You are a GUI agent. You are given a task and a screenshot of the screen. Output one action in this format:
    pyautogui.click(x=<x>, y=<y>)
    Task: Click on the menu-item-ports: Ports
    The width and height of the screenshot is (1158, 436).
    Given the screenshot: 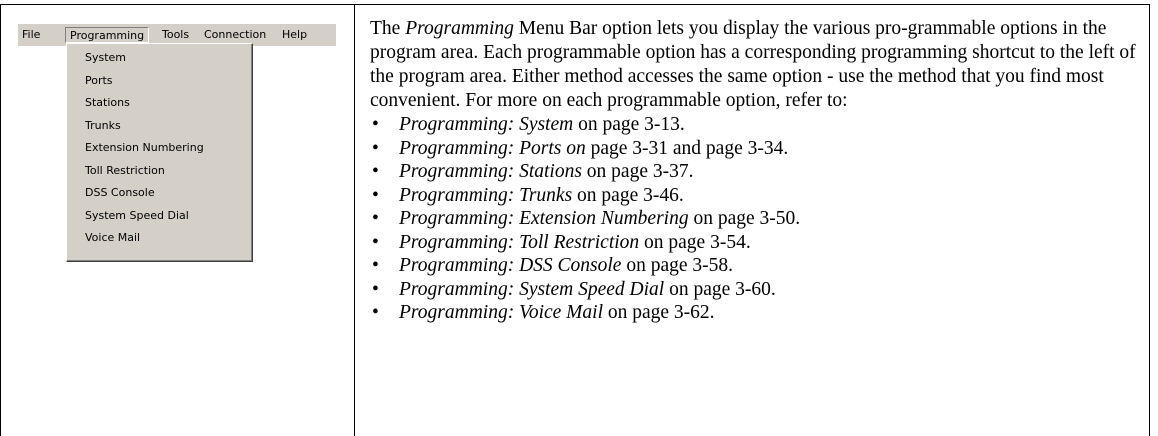 What is the action you would take?
    pyautogui.click(x=159, y=81)
    